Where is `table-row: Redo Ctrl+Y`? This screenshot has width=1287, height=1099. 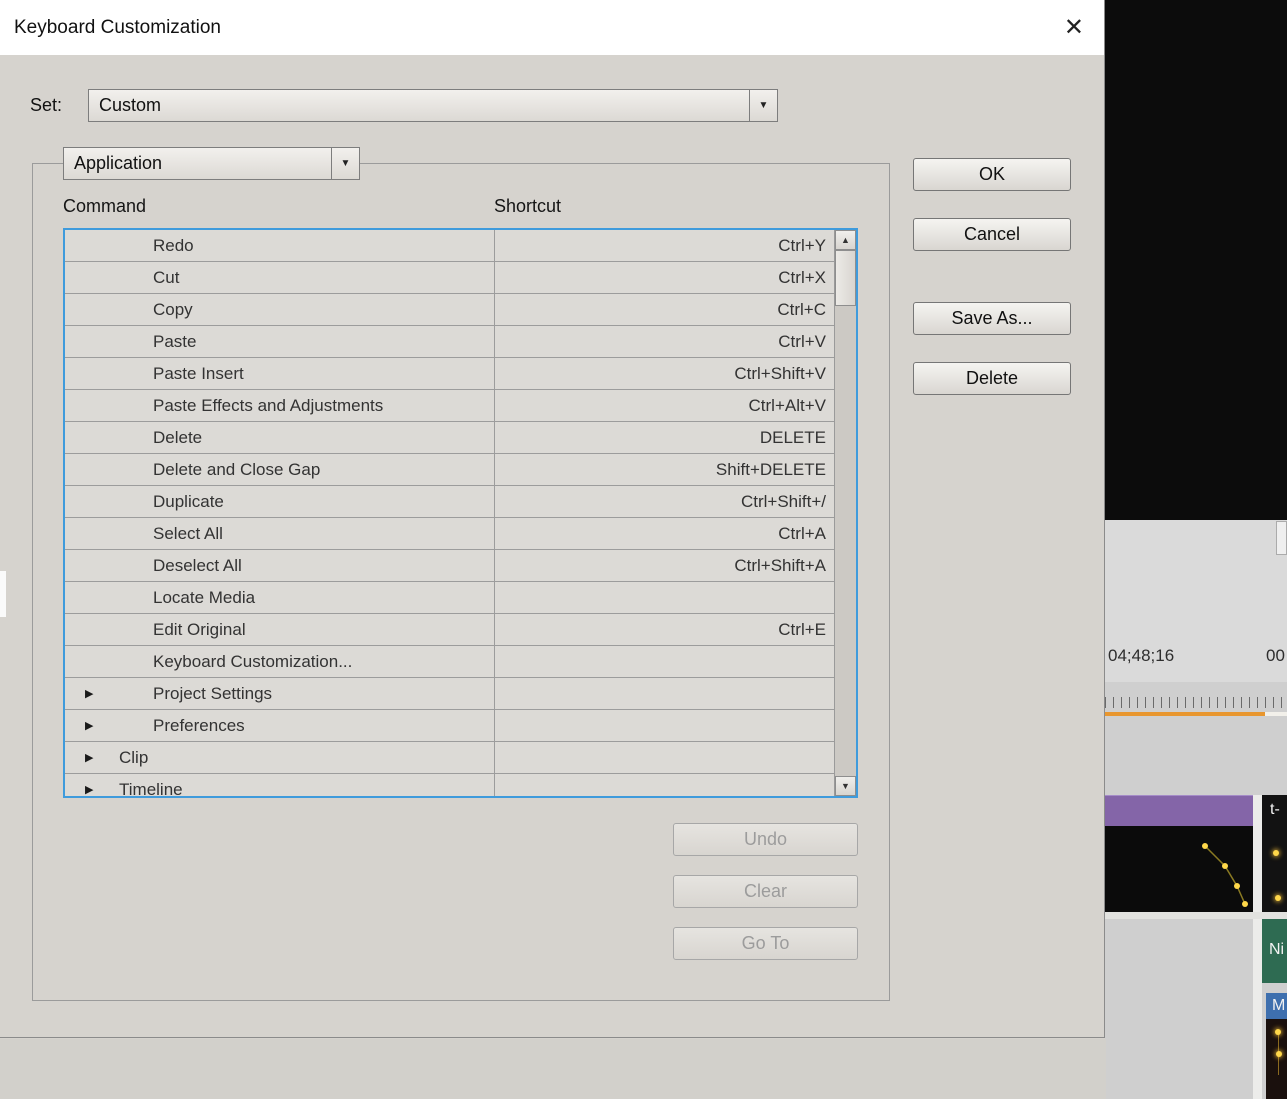 table-row: Redo Ctrl+Y is located at coordinates (449, 246).